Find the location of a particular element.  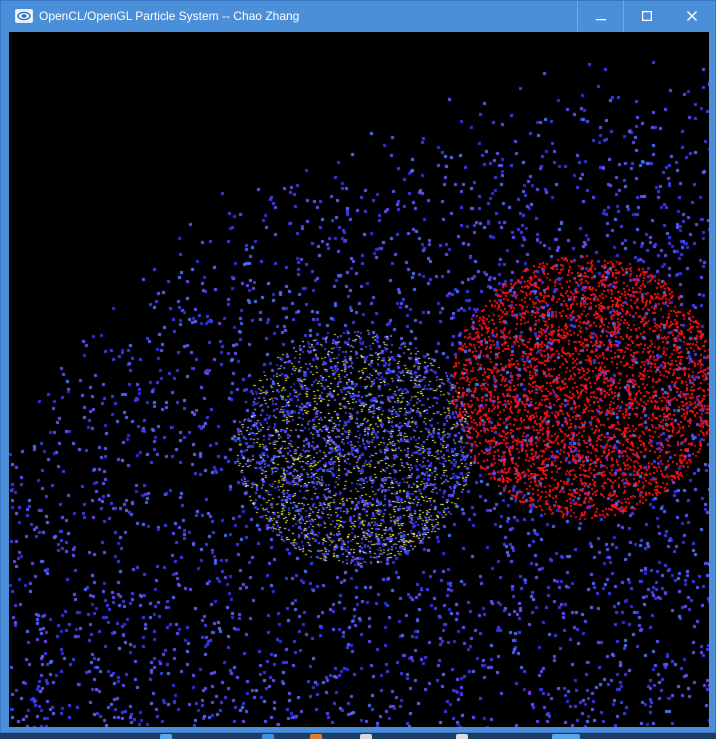

caption-buttons is located at coordinates (646, 16).